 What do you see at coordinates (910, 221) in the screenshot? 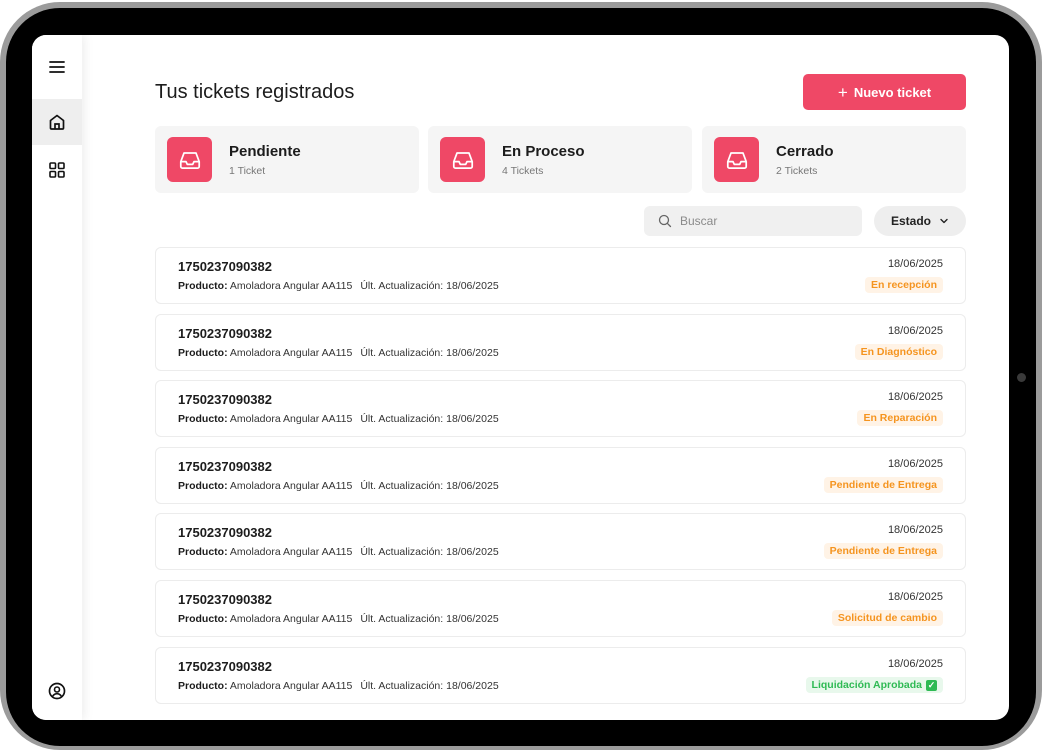
I see `estado-label: Estado` at bounding box center [910, 221].